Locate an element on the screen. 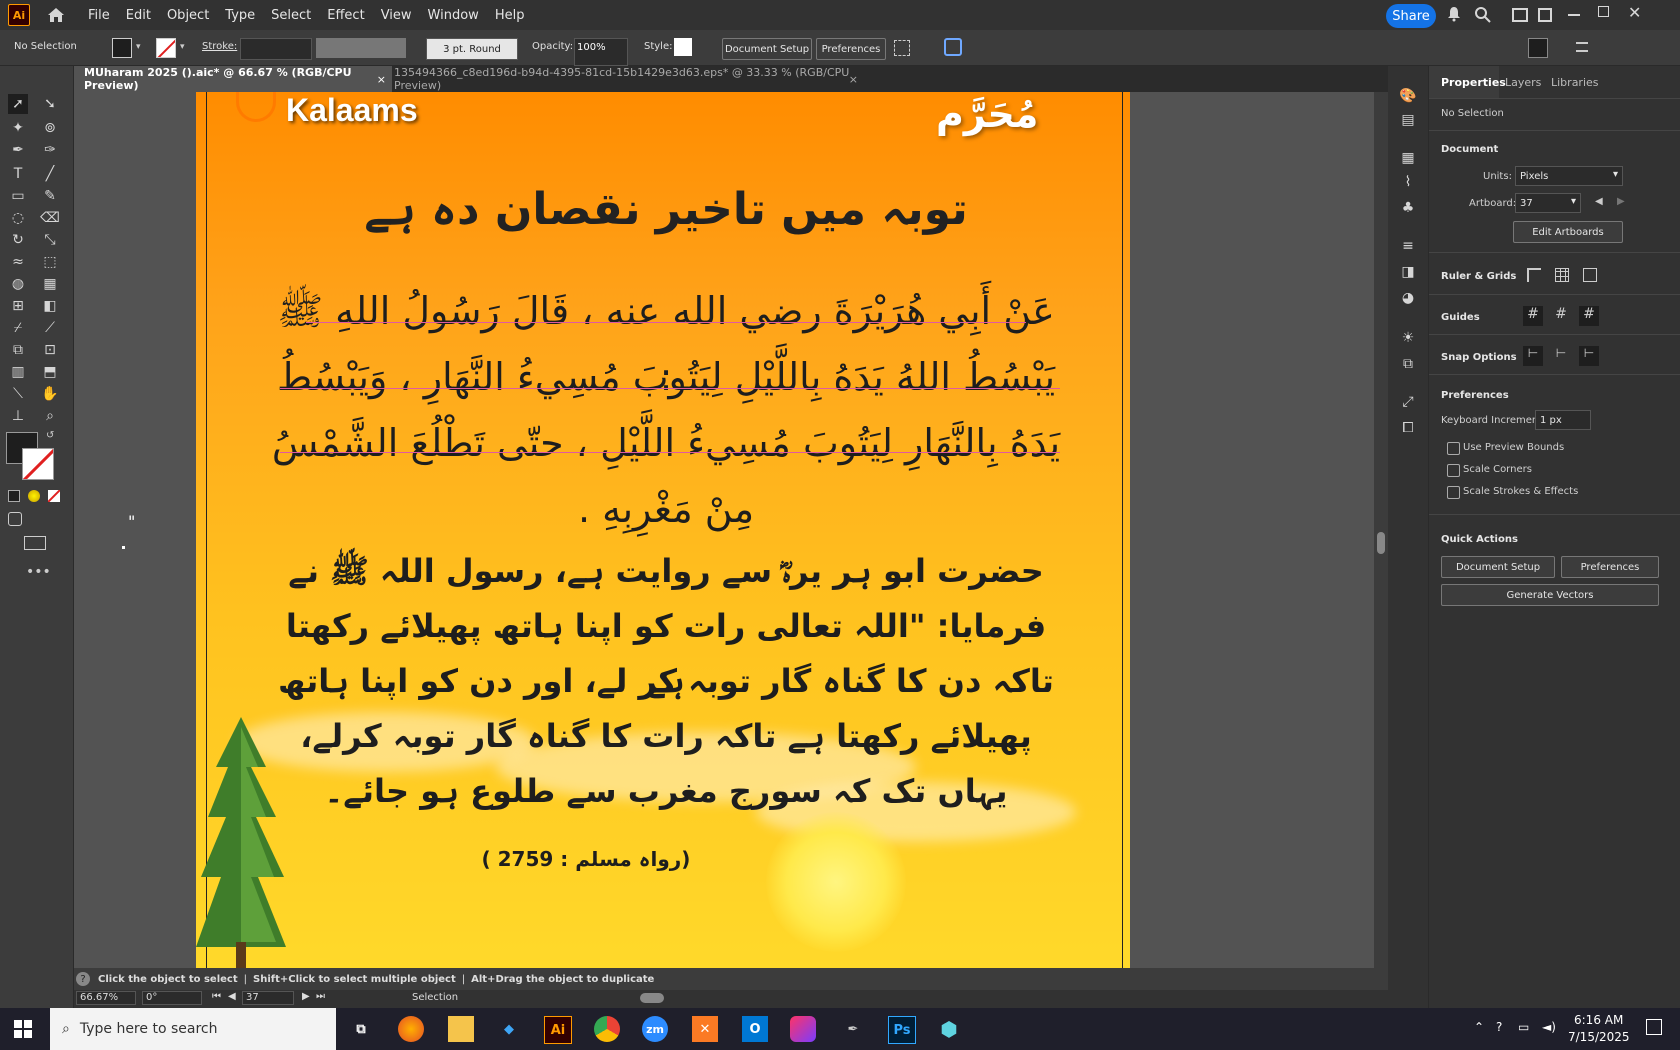 This screenshot has width=1680, height=1050. clock-time: 6:16 AM is located at coordinates (1598, 1020).